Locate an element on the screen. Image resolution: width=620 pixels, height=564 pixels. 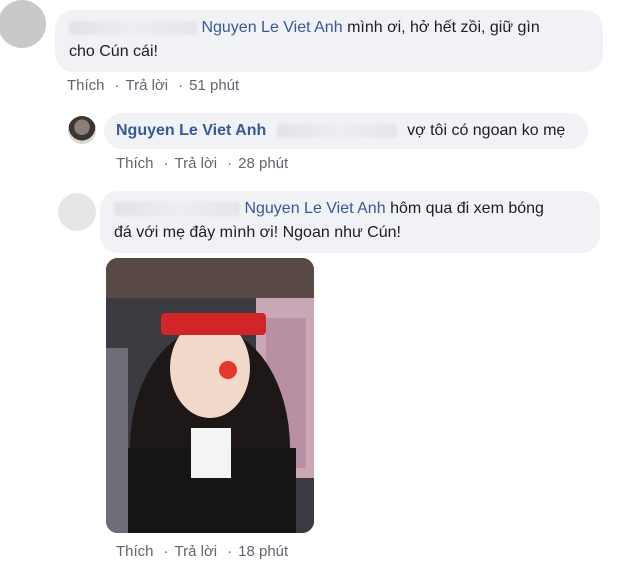
timestamp: 18 phút is located at coordinates (263, 551).